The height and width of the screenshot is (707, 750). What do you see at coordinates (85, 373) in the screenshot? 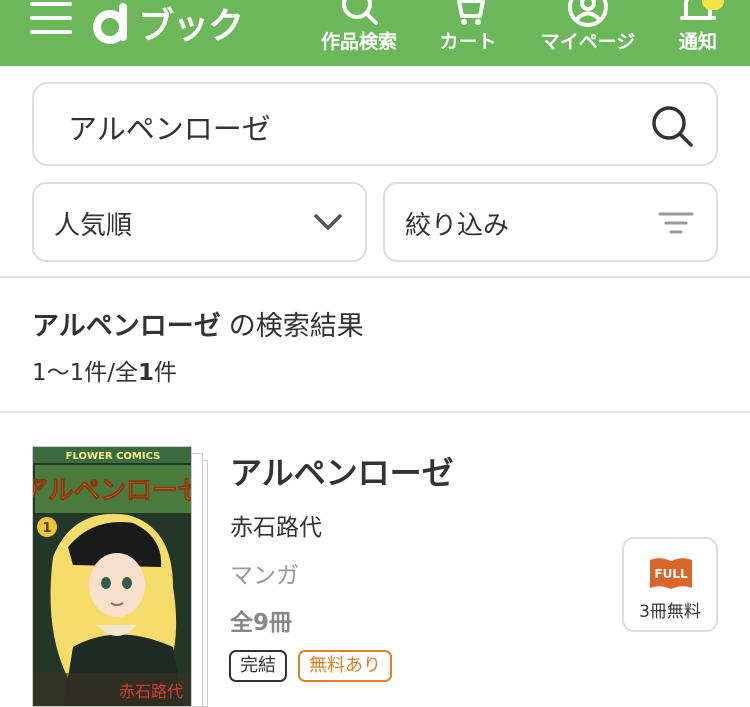
I see `results-range: 1〜1件/全` at bounding box center [85, 373].